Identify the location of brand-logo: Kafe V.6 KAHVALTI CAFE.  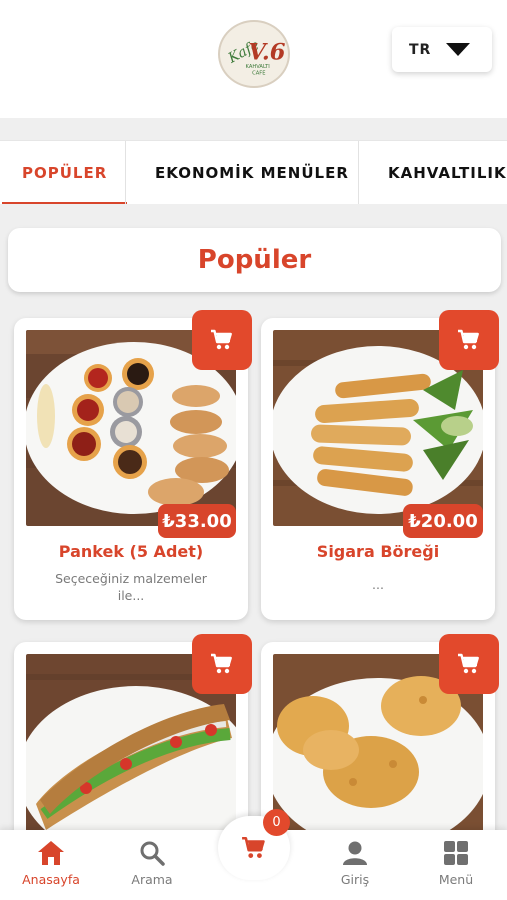
(254, 54).